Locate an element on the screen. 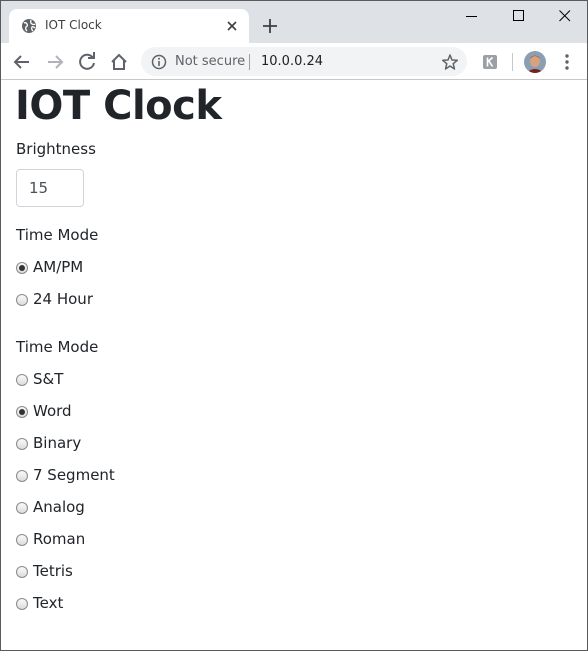 The image size is (588, 651). url-text: 10.0.0.24 is located at coordinates (292, 61).